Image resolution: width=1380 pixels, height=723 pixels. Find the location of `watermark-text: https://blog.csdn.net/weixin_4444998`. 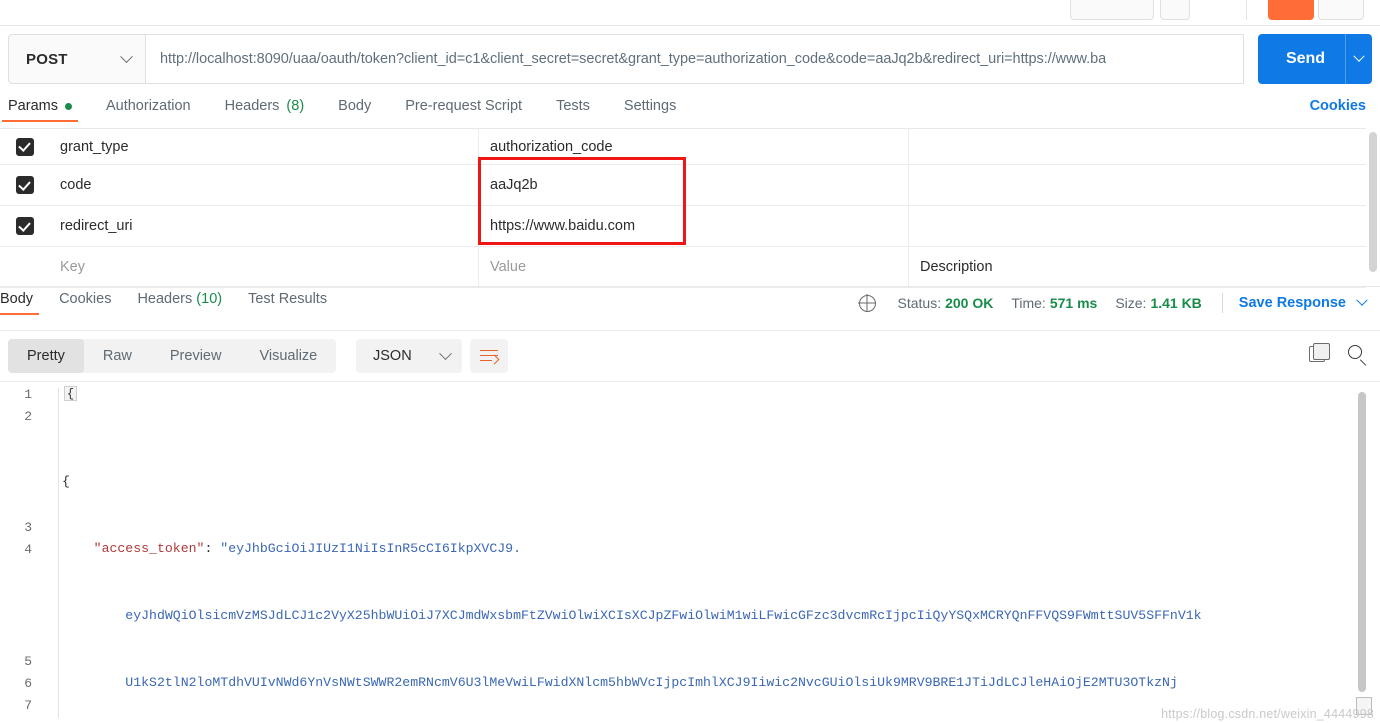

watermark-text: https://blog.csdn.net/weixin_4444998 is located at coordinates (1267, 714).